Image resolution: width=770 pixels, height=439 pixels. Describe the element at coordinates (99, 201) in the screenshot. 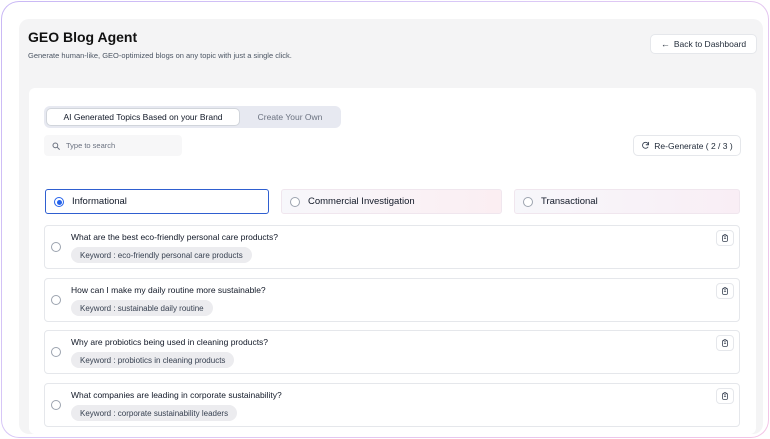

I see `intent-label: Informational` at that location.